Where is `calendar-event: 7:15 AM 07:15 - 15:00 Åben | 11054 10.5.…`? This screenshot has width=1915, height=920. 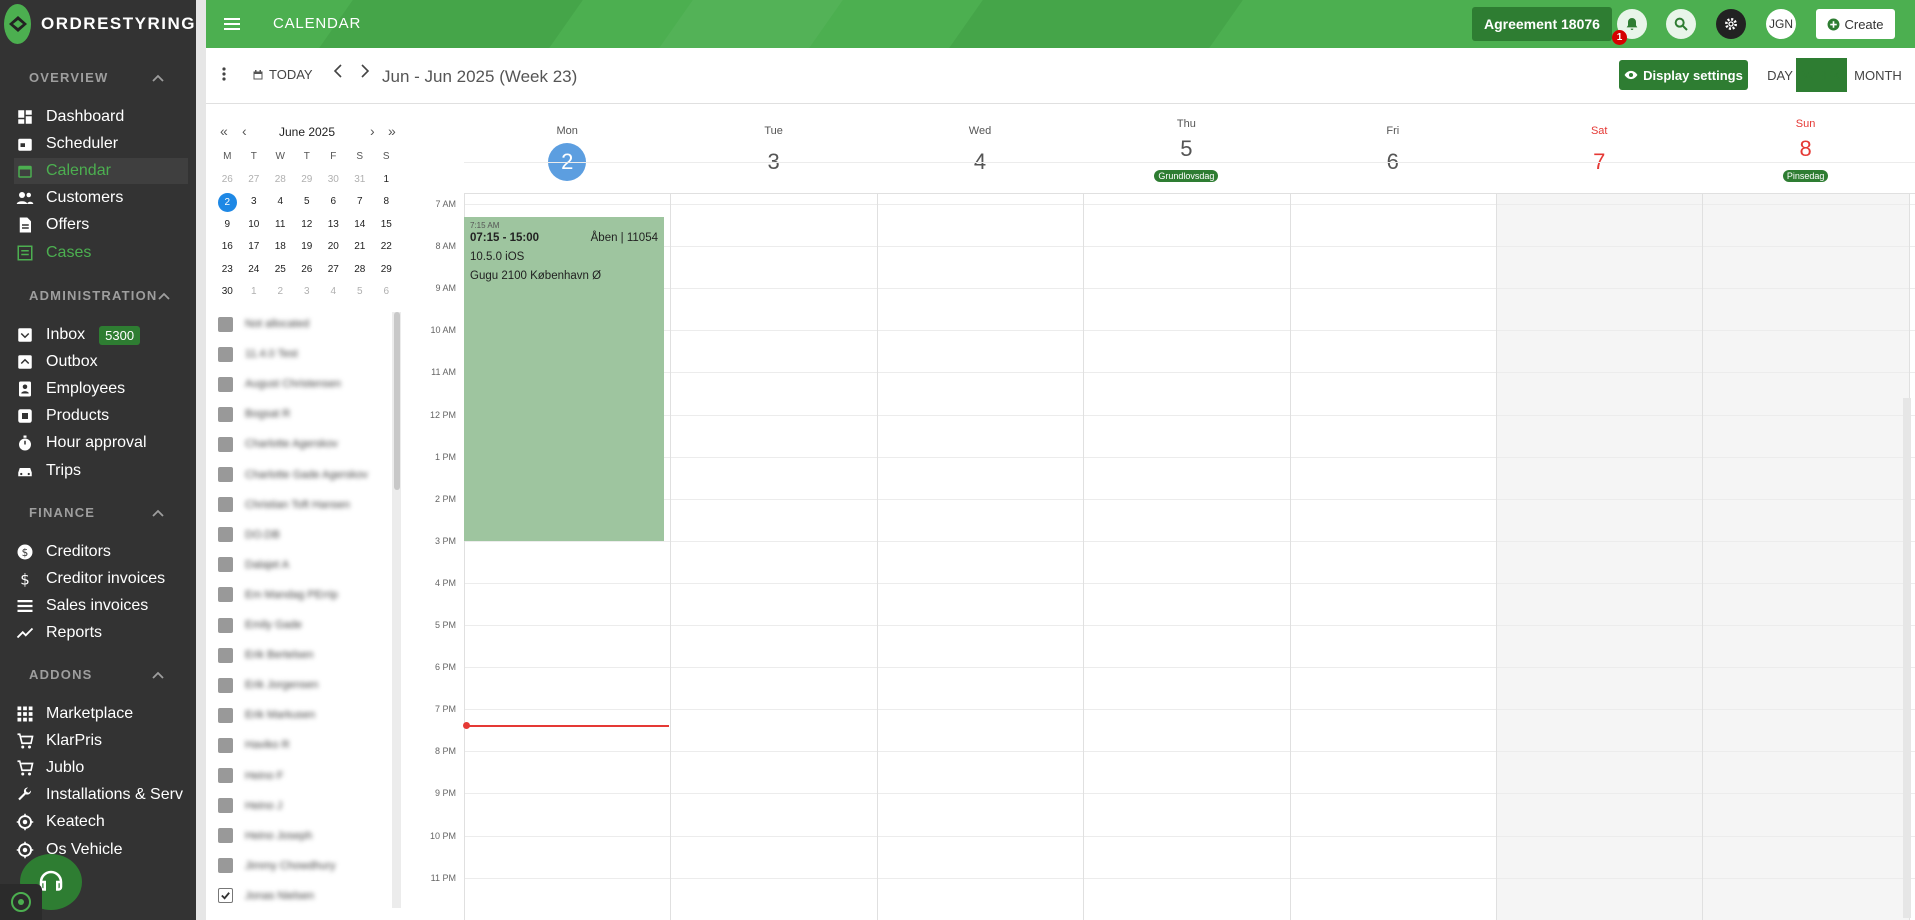 calendar-event: 7:15 AM 07:15 - 15:00 Åben | 11054 10.5.… is located at coordinates (564, 379).